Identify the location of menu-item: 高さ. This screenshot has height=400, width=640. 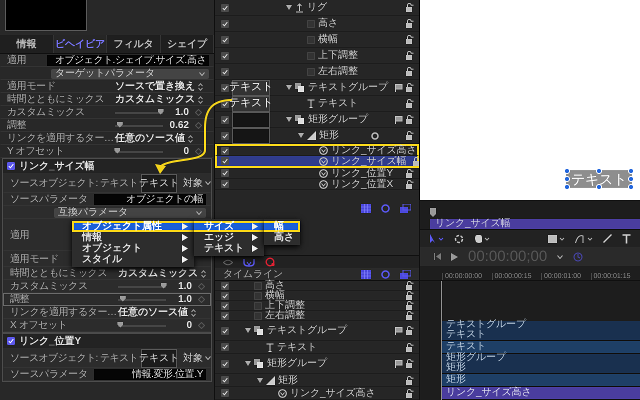
(282, 237).